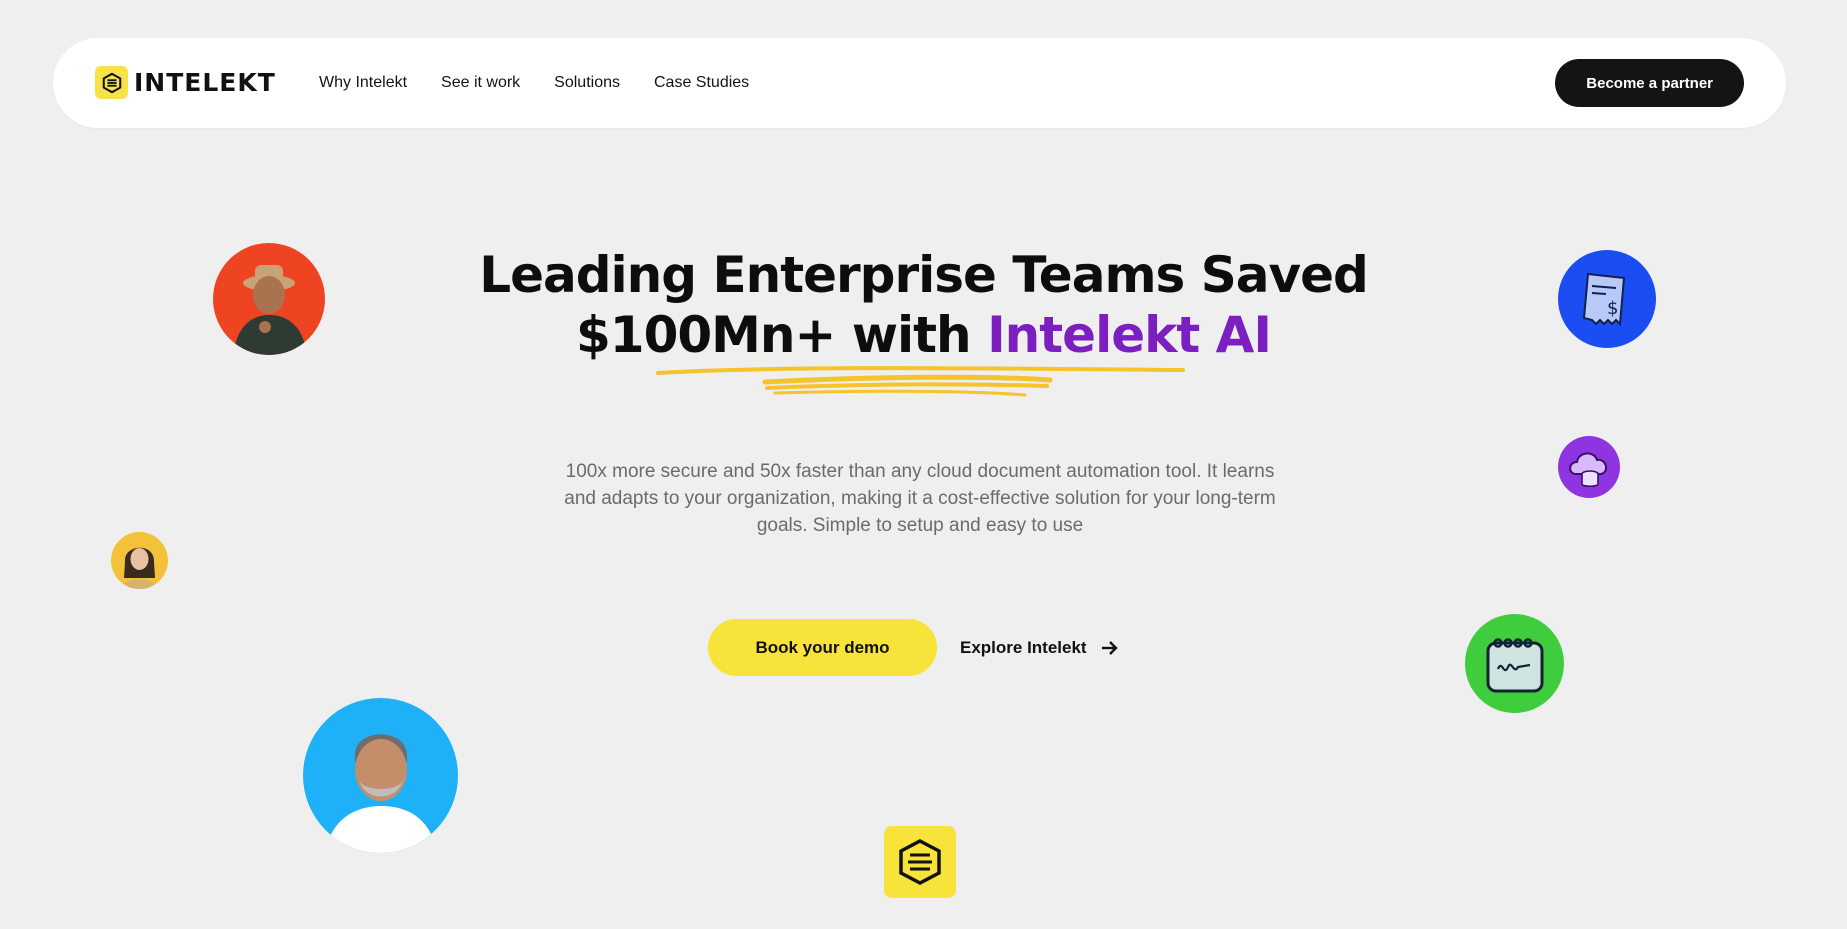 This screenshot has height=929, width=1847. I want to click on woman-avatar, so click(139, 560).